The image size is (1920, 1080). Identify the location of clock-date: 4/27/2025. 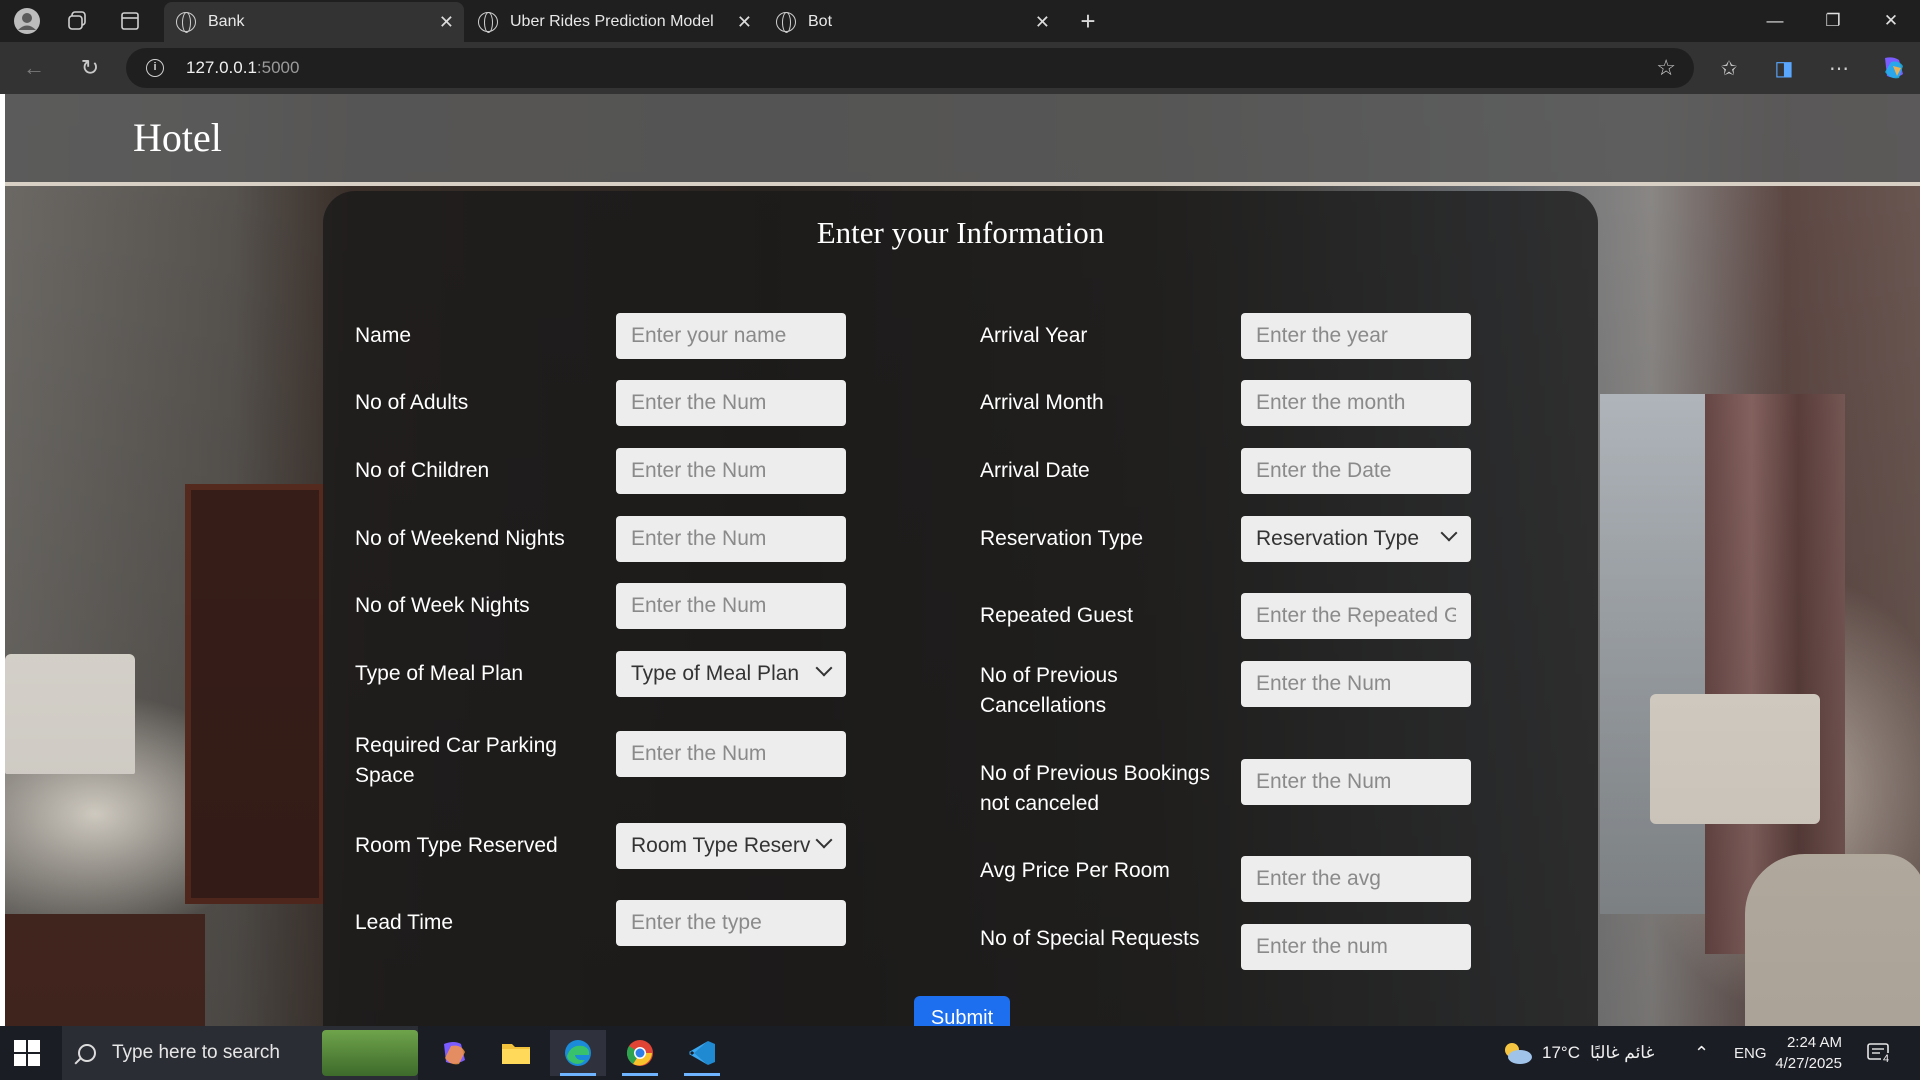
(1808, 1063).